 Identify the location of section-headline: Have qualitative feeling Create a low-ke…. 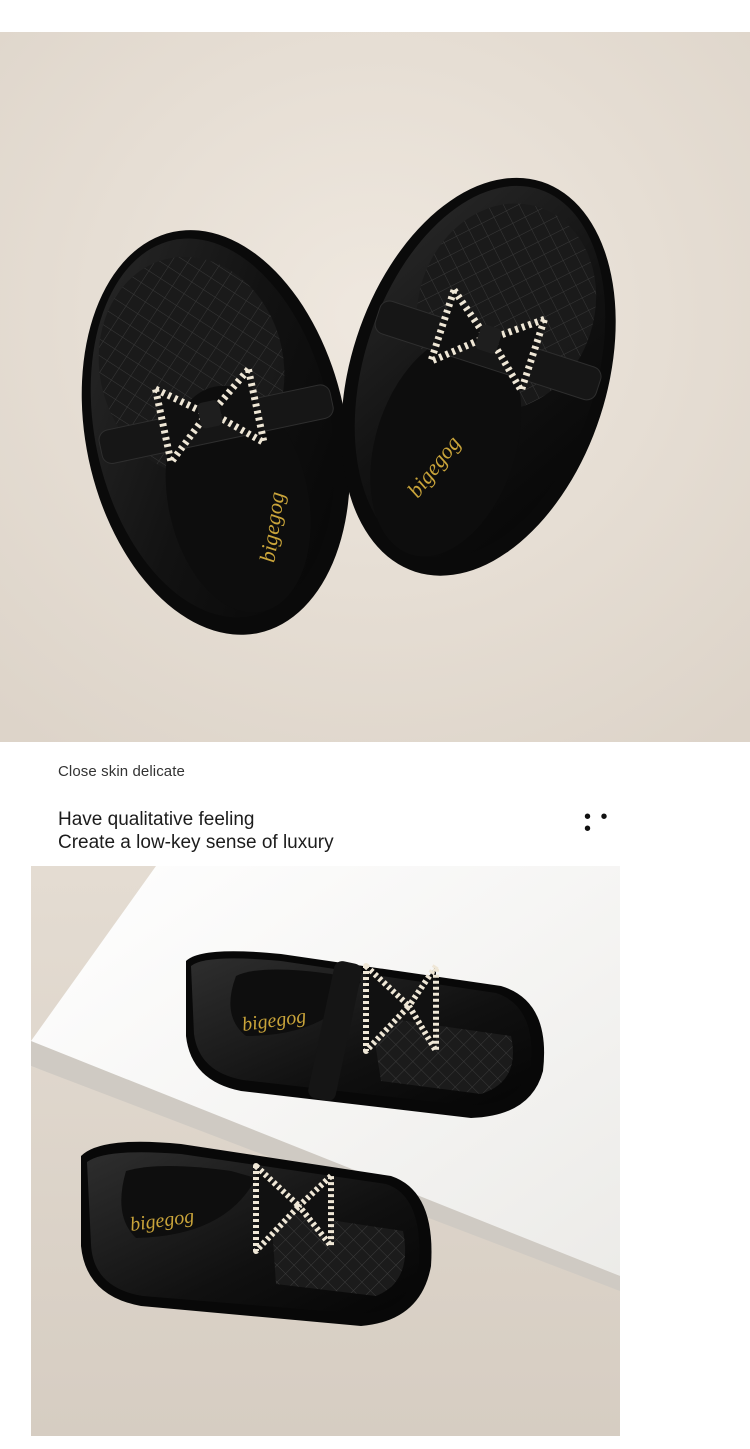
(196, 831).